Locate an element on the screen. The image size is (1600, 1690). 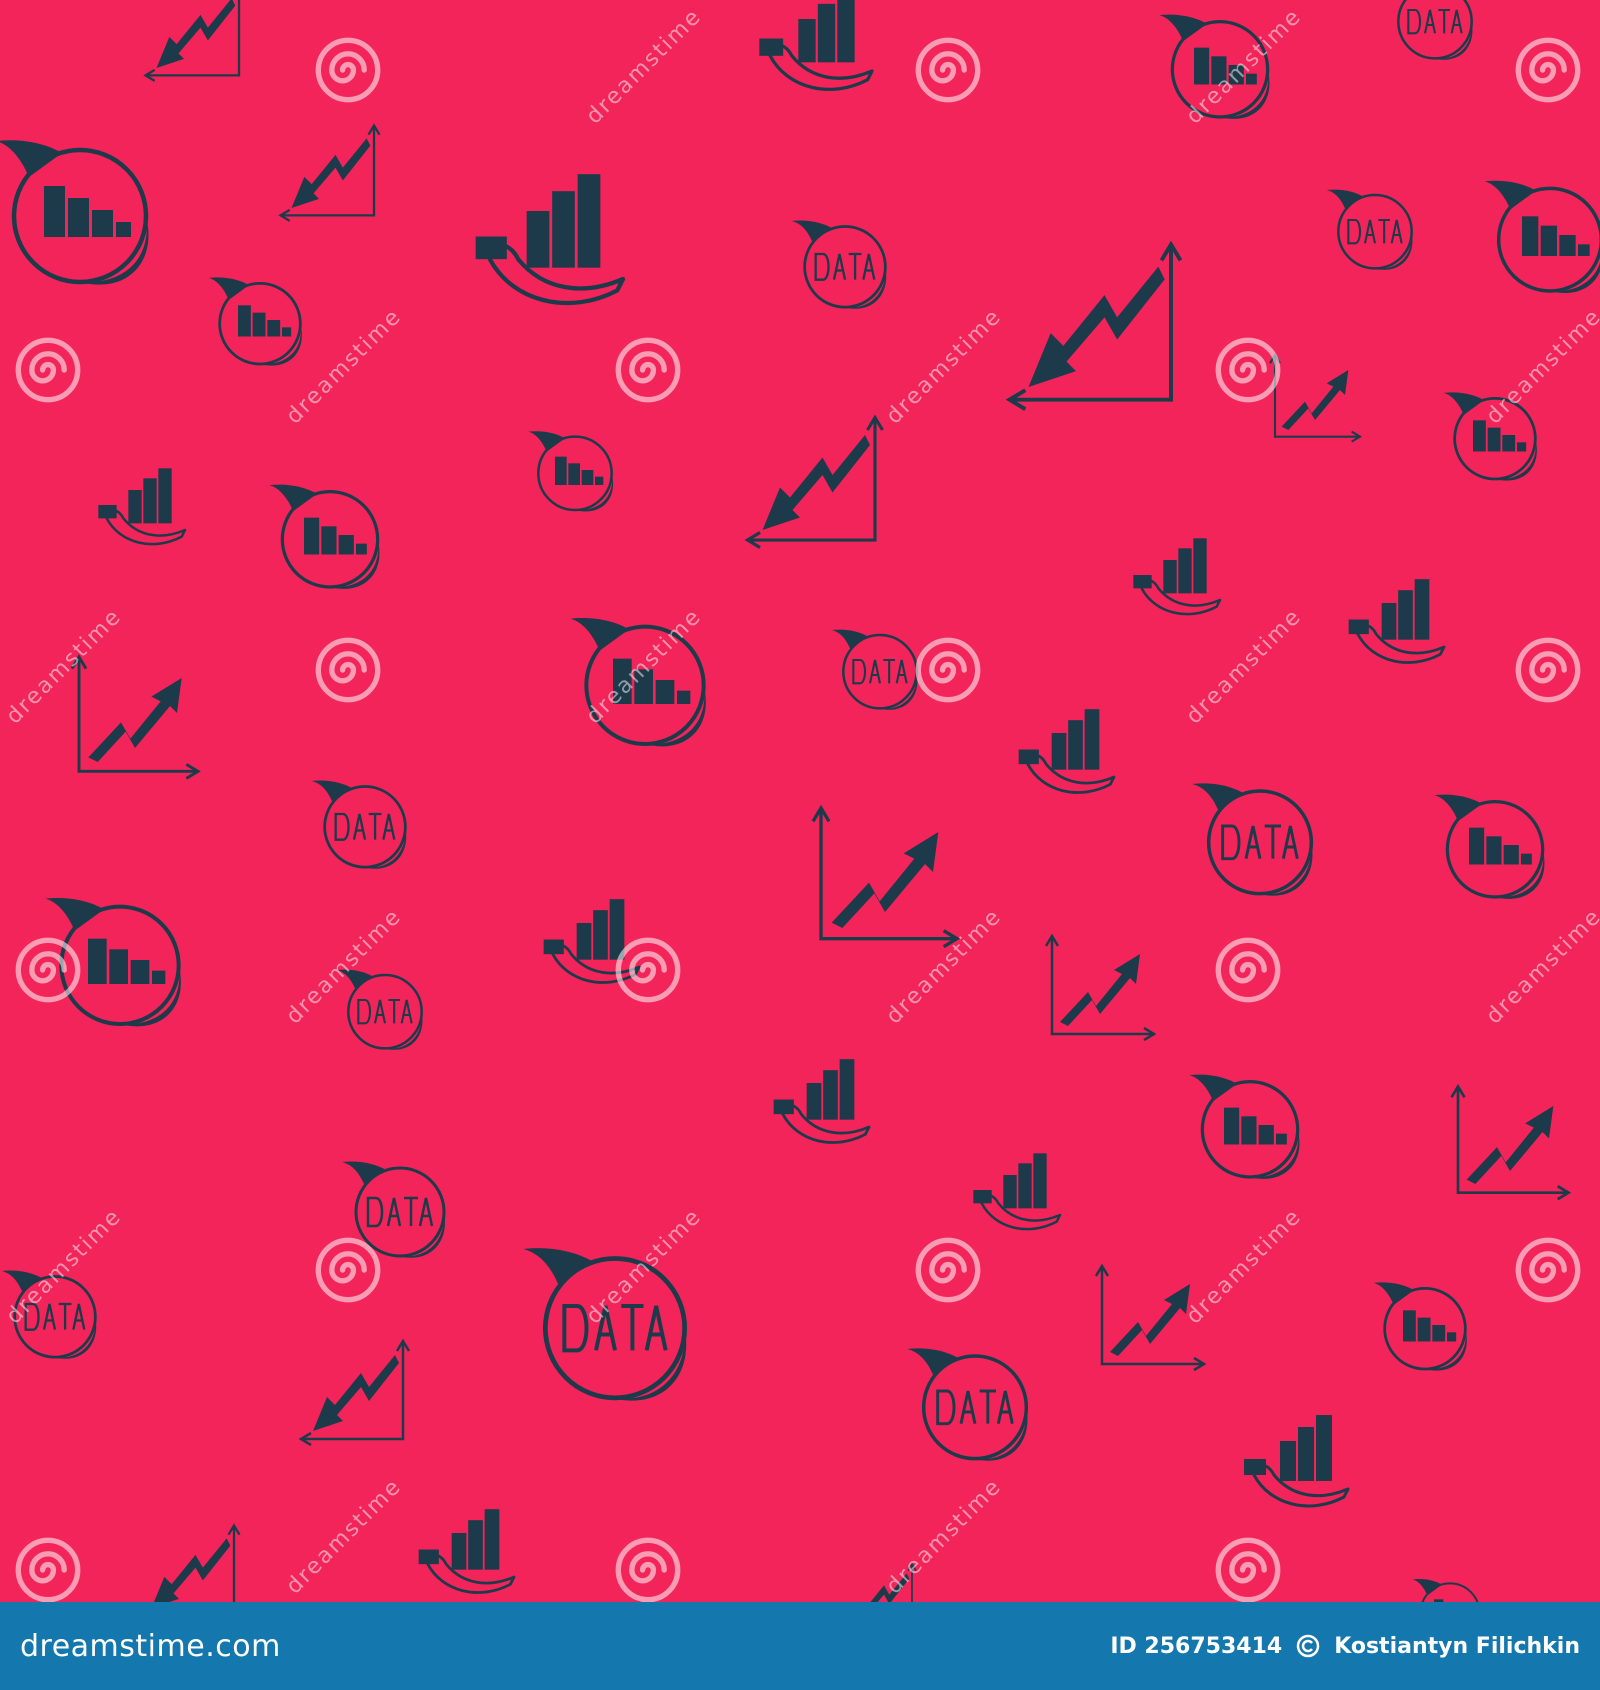
image-id-label: ID 256753414 is located at coordinates (1196, 1646).